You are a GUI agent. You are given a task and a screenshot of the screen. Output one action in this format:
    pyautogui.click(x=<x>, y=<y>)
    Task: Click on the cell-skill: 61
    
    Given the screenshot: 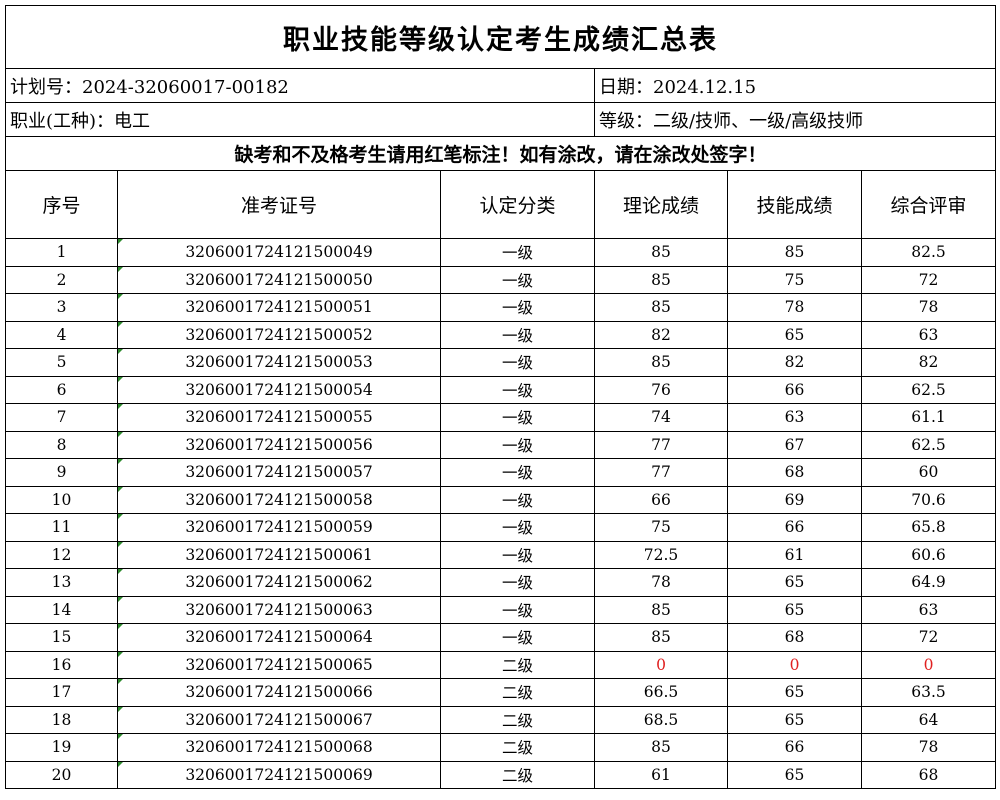 What is the action you would take?
    pyautogui.click(x=794, y=554)
    